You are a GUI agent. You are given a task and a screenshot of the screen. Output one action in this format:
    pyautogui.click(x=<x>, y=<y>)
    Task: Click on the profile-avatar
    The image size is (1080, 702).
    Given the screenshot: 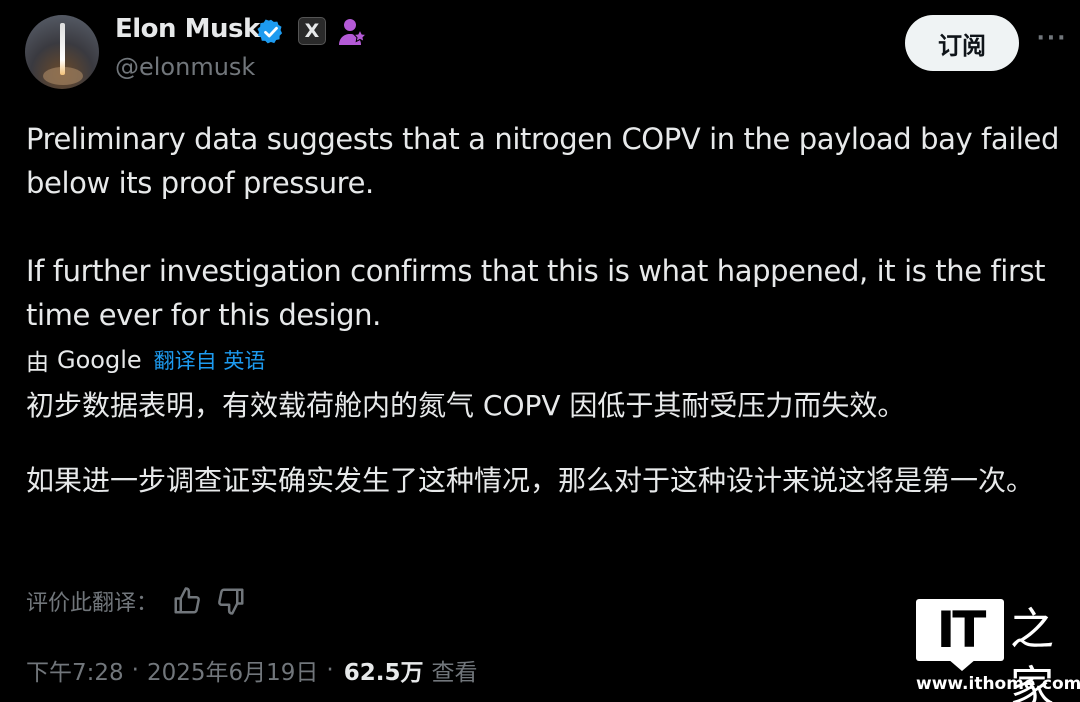 What is the action you would take?
    pyautogui.click(x=62, y=52)
    